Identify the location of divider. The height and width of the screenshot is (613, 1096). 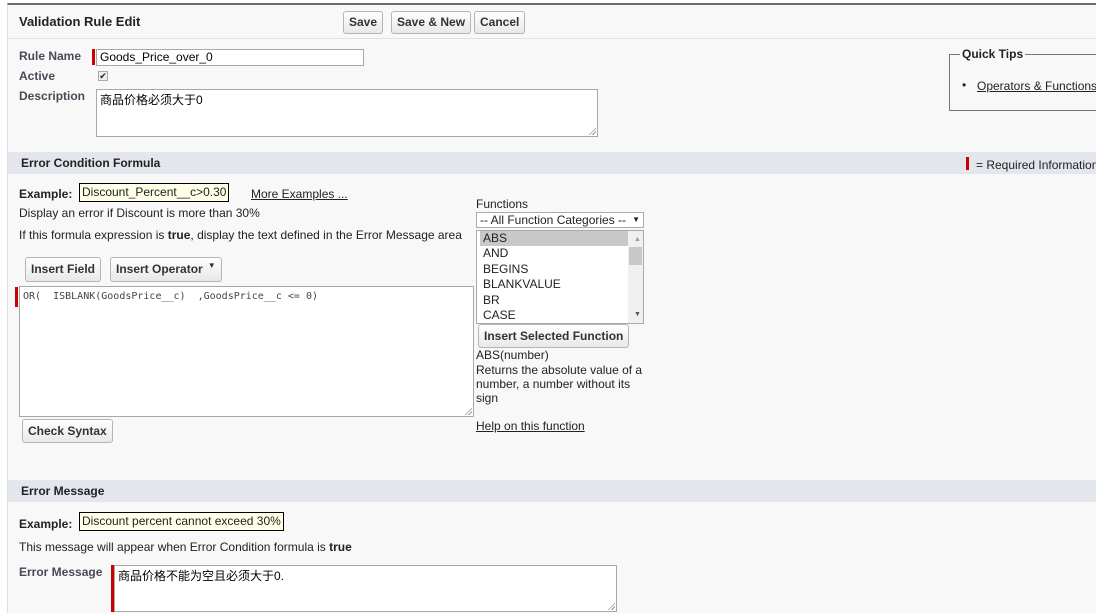
(552, 38).